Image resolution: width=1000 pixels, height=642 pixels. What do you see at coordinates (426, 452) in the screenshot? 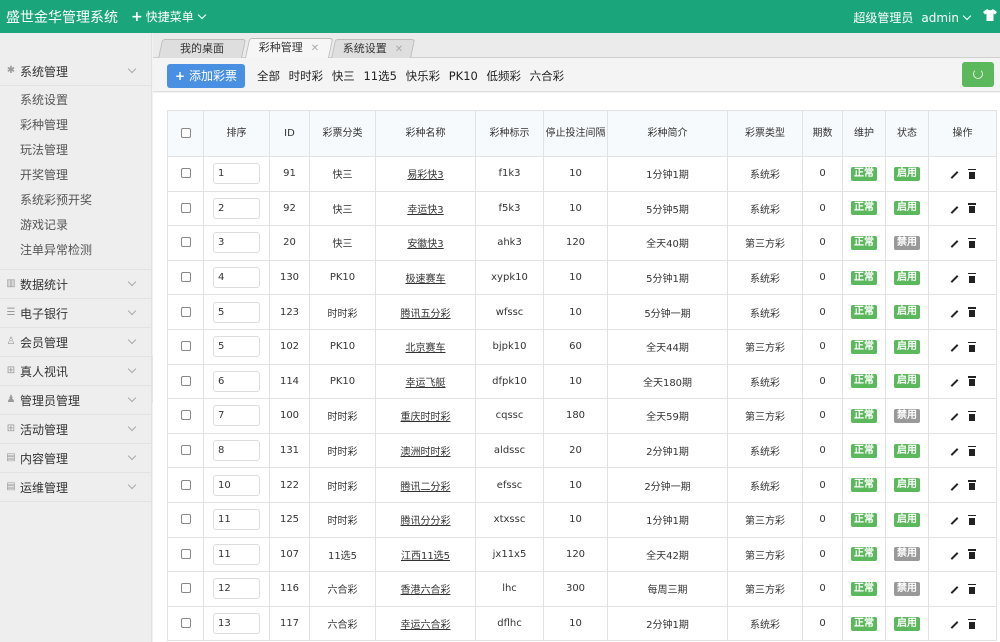
I see `lottery-name-link: 澳洲时时彩` at bounding box center [426, 452].